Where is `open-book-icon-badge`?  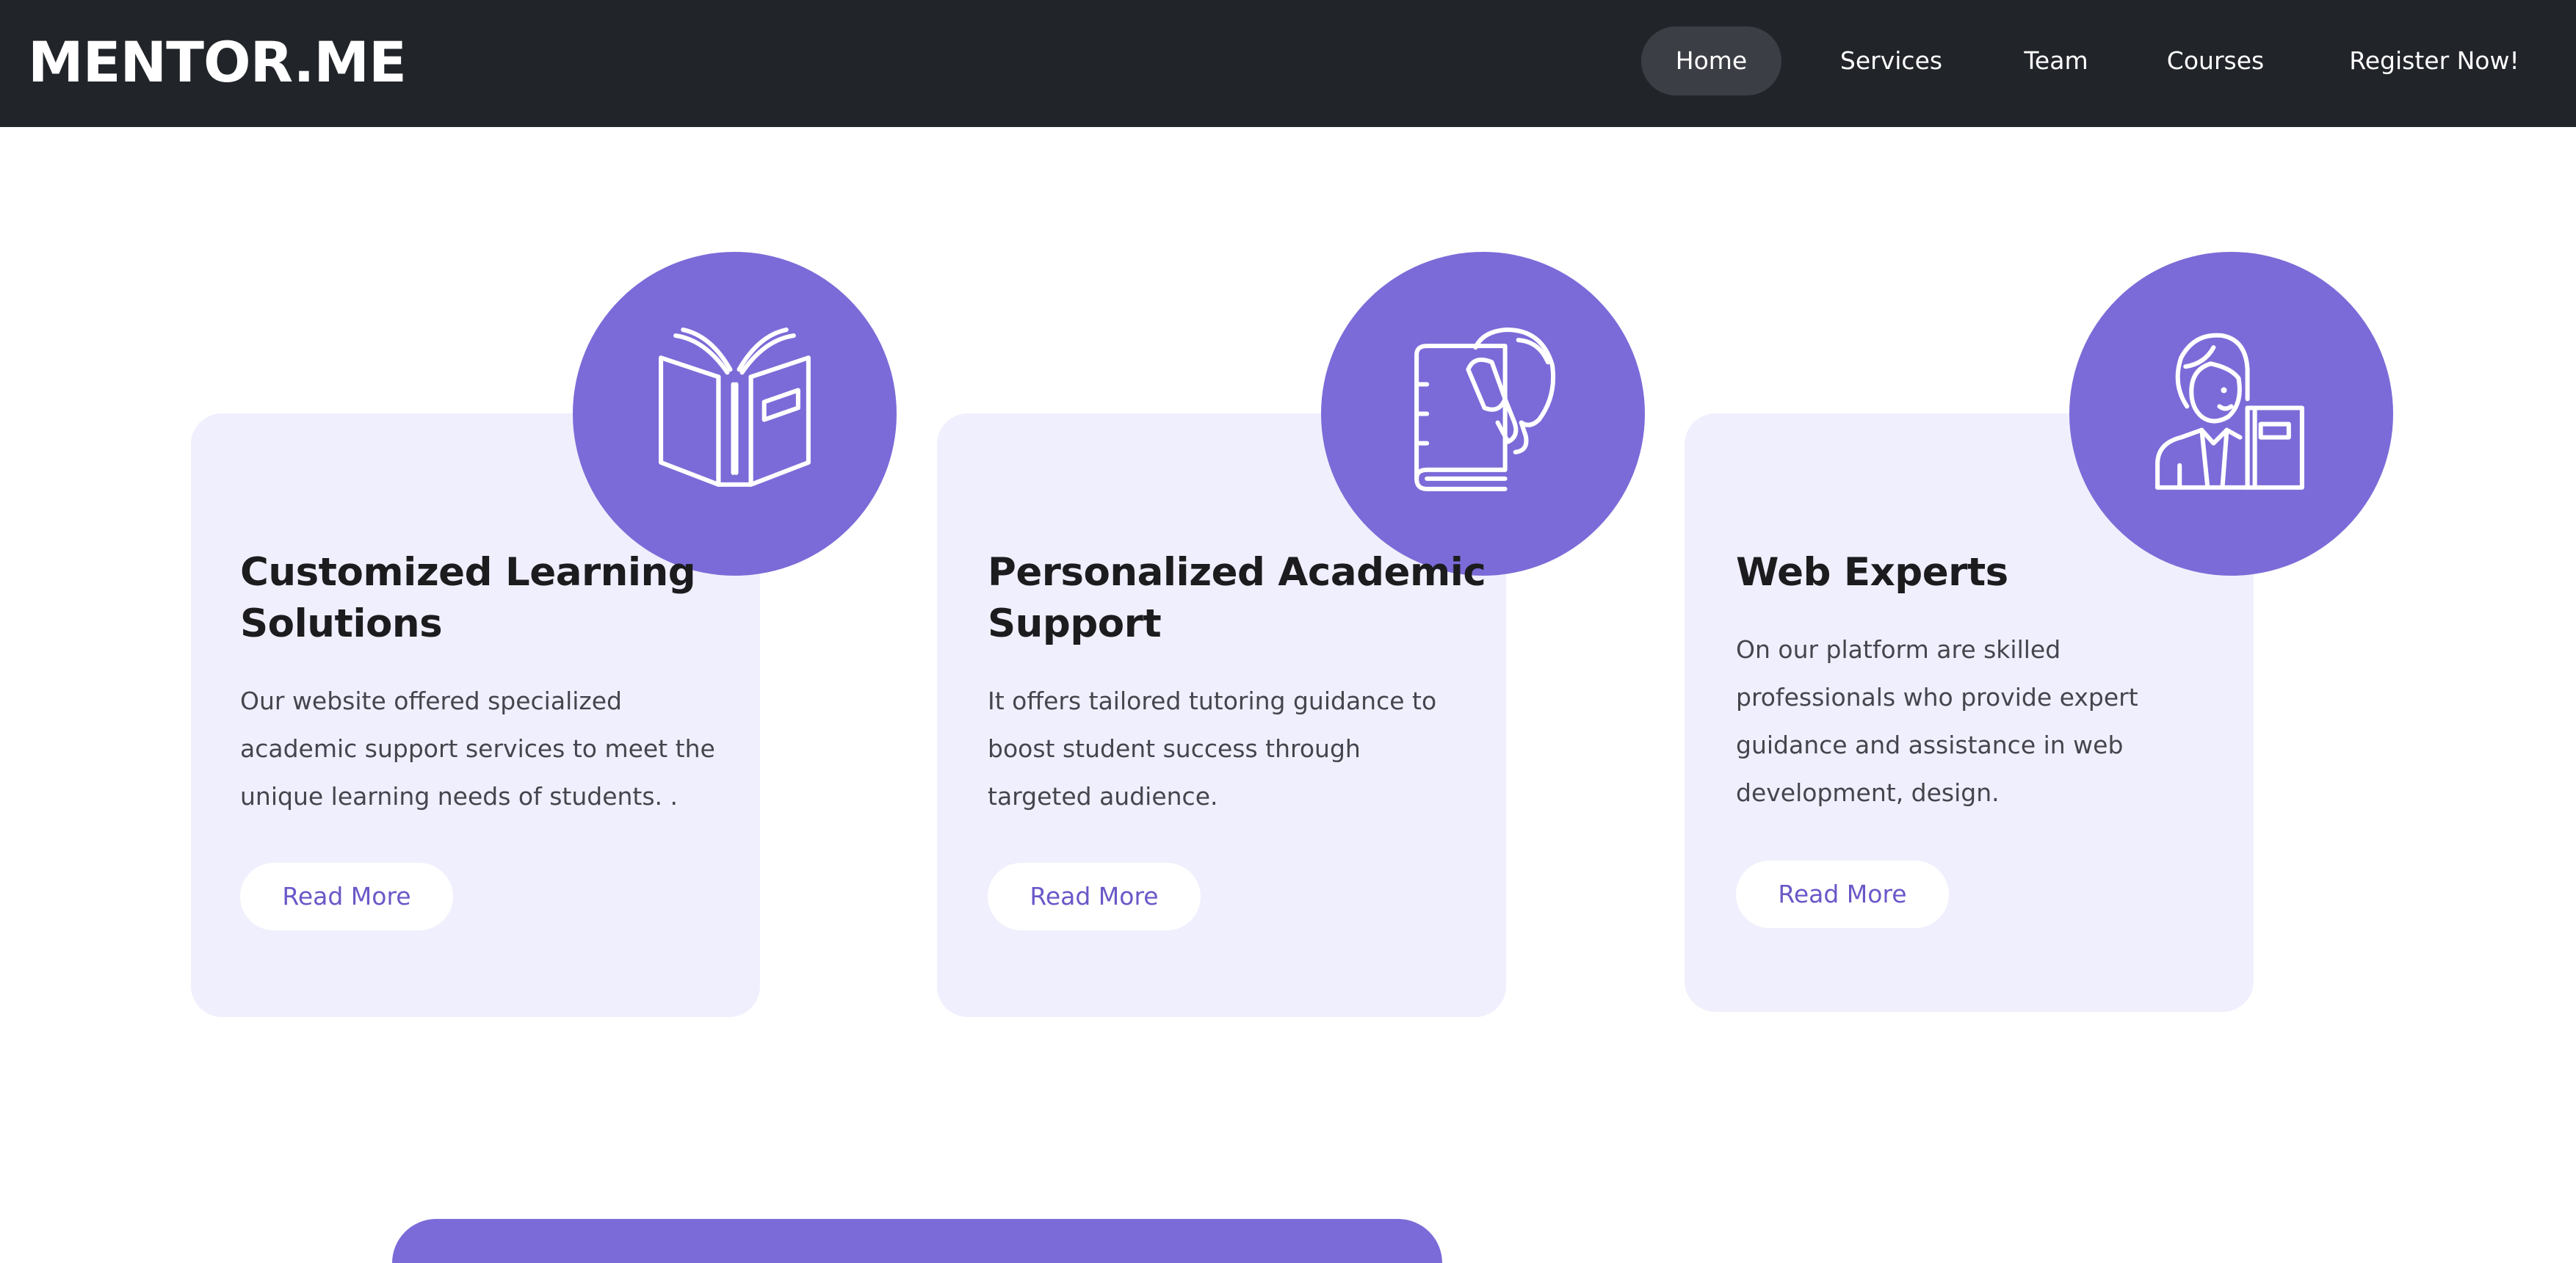
open-book-icon-badge is located at coordinates (735, 414).